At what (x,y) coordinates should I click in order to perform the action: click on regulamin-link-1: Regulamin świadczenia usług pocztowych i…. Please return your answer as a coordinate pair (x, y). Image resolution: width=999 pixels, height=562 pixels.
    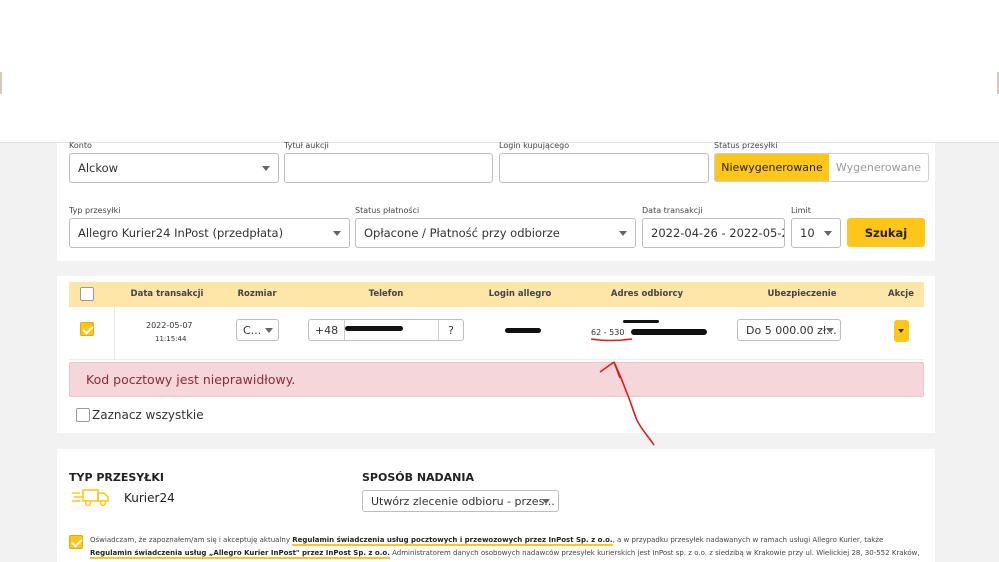
    Looking at the image, I should click on (452, 541).